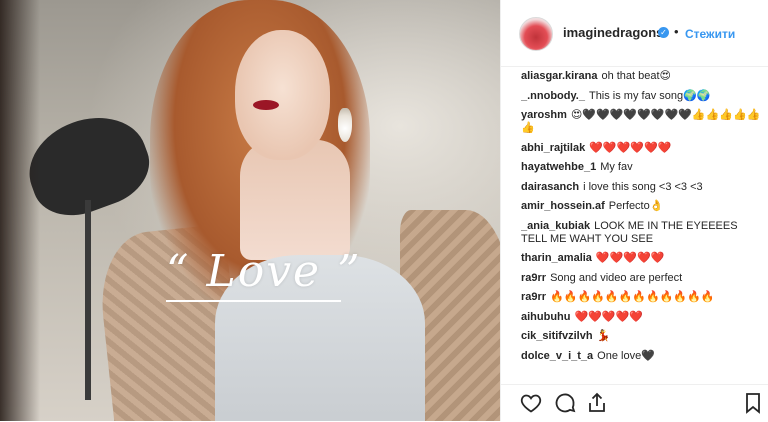 This screenshot has width=768, height=422. Describe the element at coordinates (616, 277) in the screenshot. I see `comment-text: Song and video are perfect` at that location.